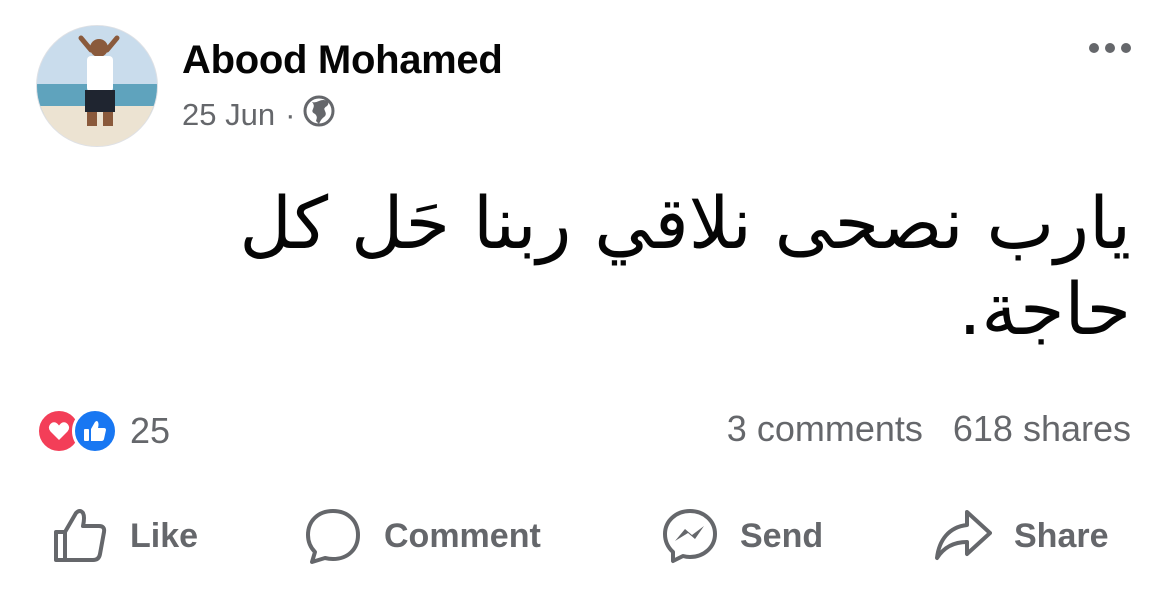 The width and height of the screenshot is (1169, 592). What do you see at coordinates (1061, 535) in the screenshot?
I see `share-label: Share` at bounding box center [1061, 535].